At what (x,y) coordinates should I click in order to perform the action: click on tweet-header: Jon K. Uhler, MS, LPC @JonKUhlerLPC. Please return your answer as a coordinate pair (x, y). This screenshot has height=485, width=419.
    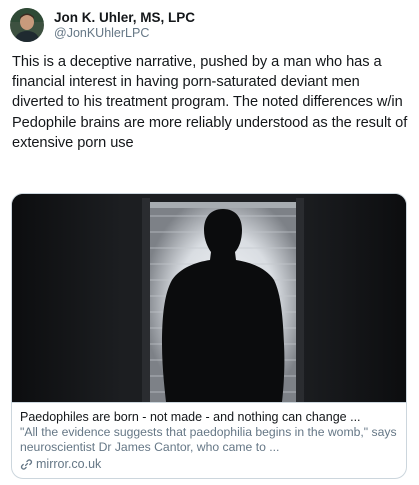
    Looking at the image, I should click on (102, 25).